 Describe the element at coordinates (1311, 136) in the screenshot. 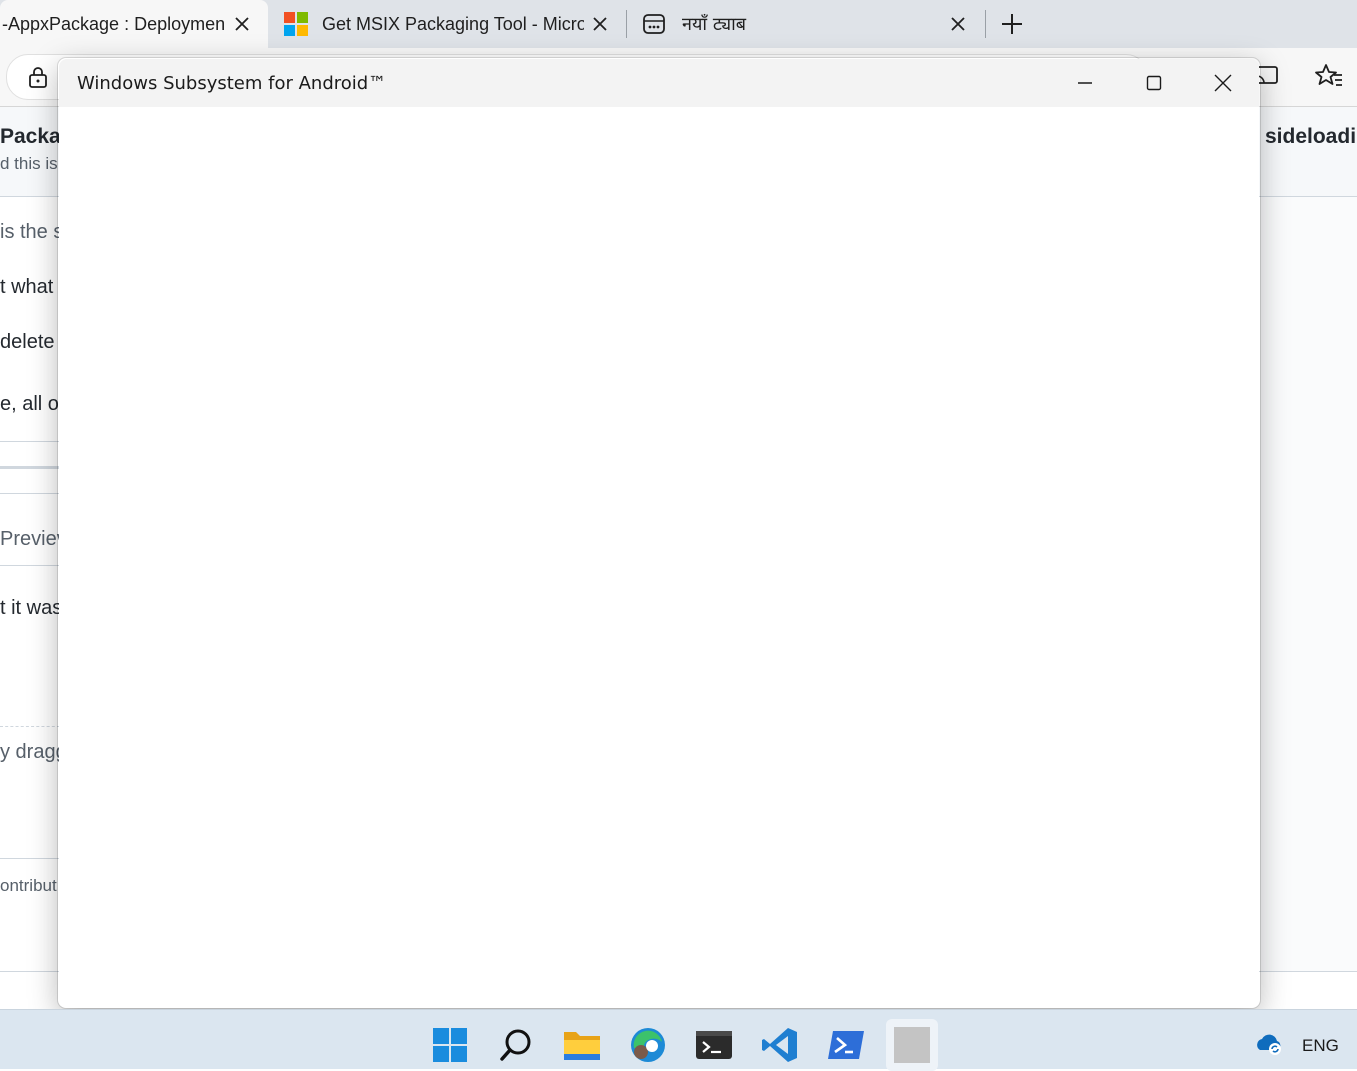

I see `page-heading-right: sideloadir` at that location.